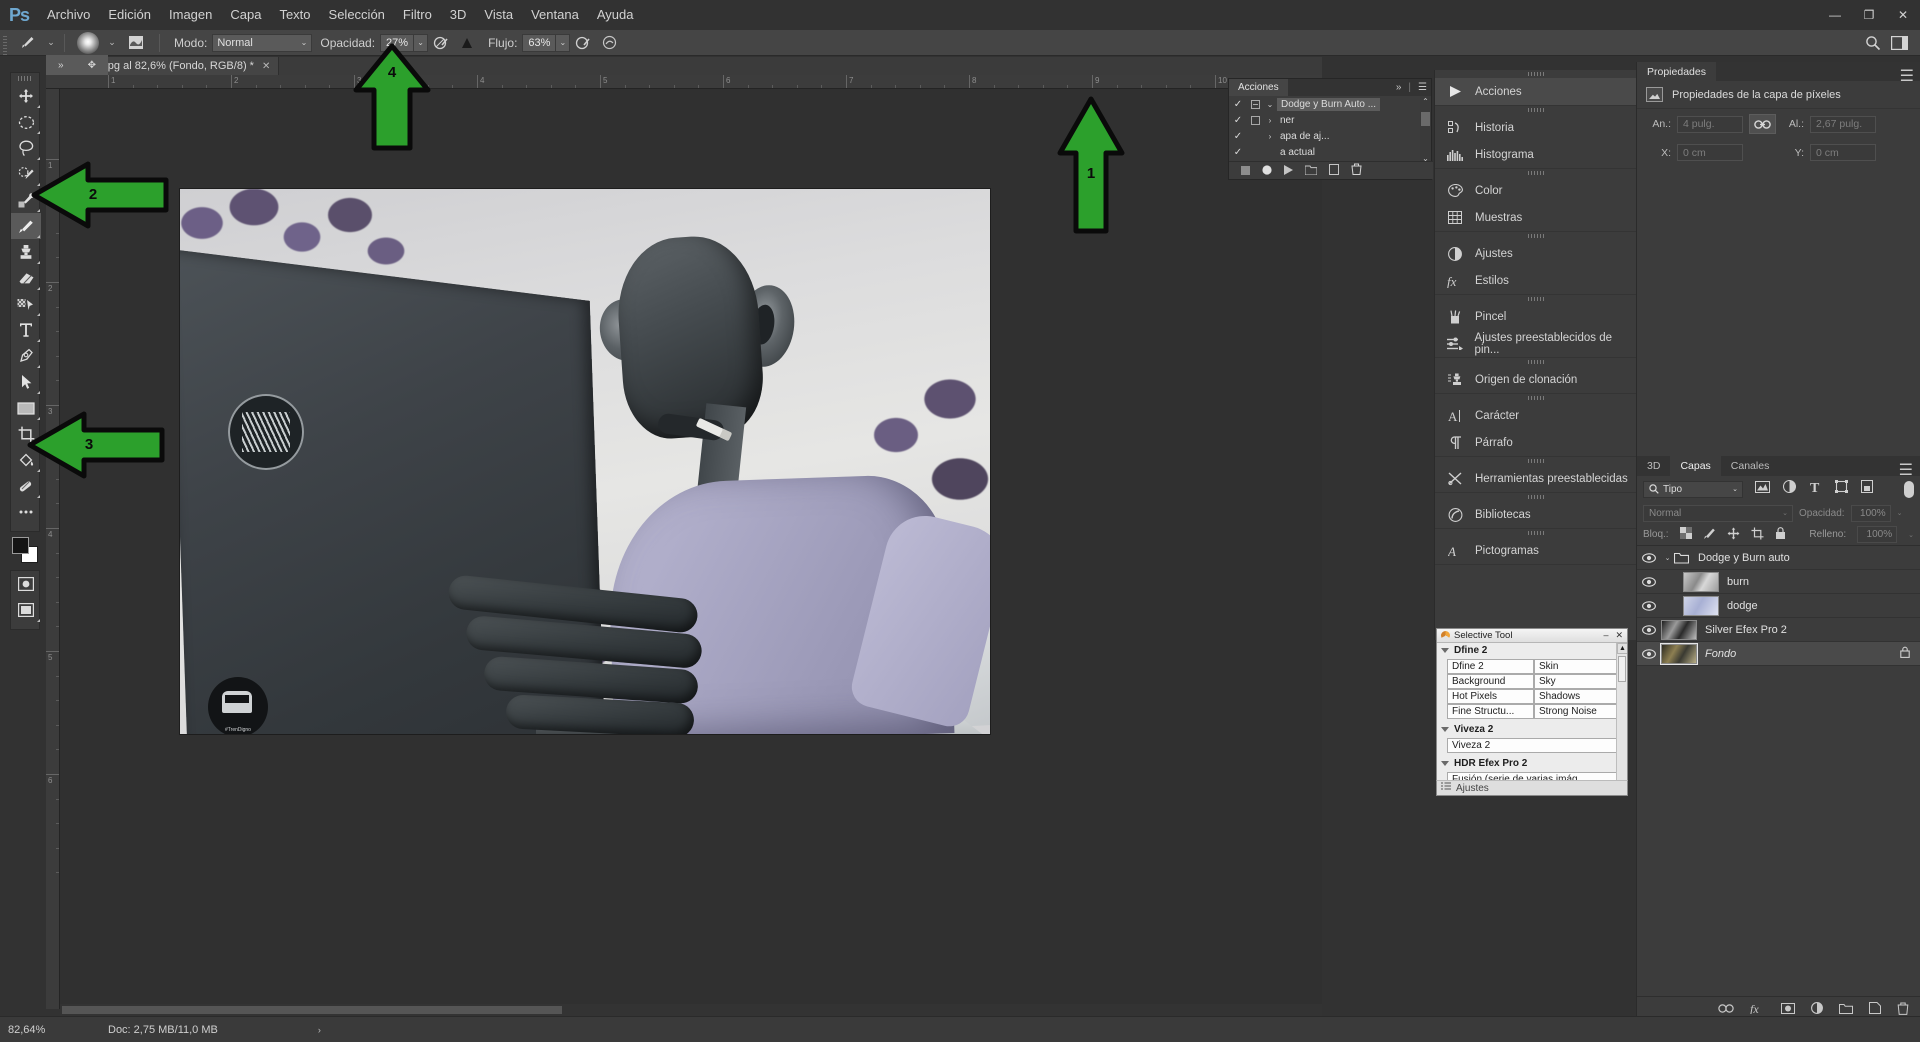 The image size is (1920, 1042). What do you see at coordinates (1490, 681) in the screenshot?
I see `preset-button: Background` at bounding box center [1490, 681].